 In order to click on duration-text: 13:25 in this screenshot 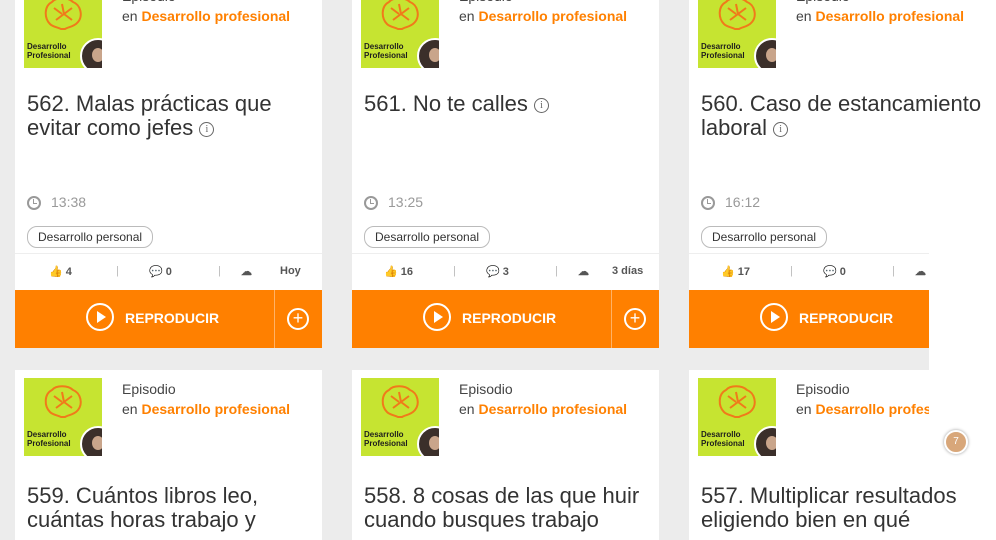, I will do `click(406, 202)`.